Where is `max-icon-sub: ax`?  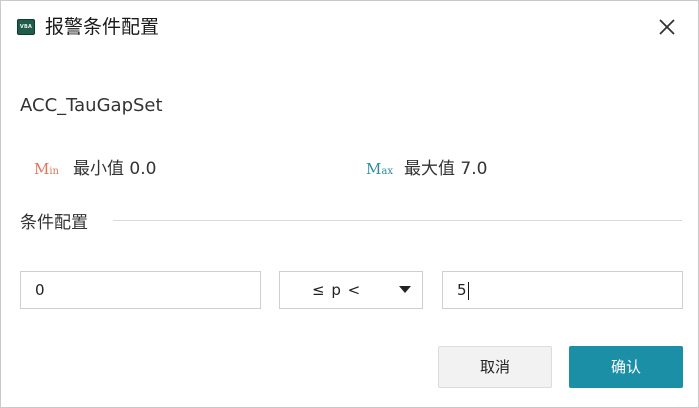 max-icon-sub: ax is located at coordinates (387, 171).